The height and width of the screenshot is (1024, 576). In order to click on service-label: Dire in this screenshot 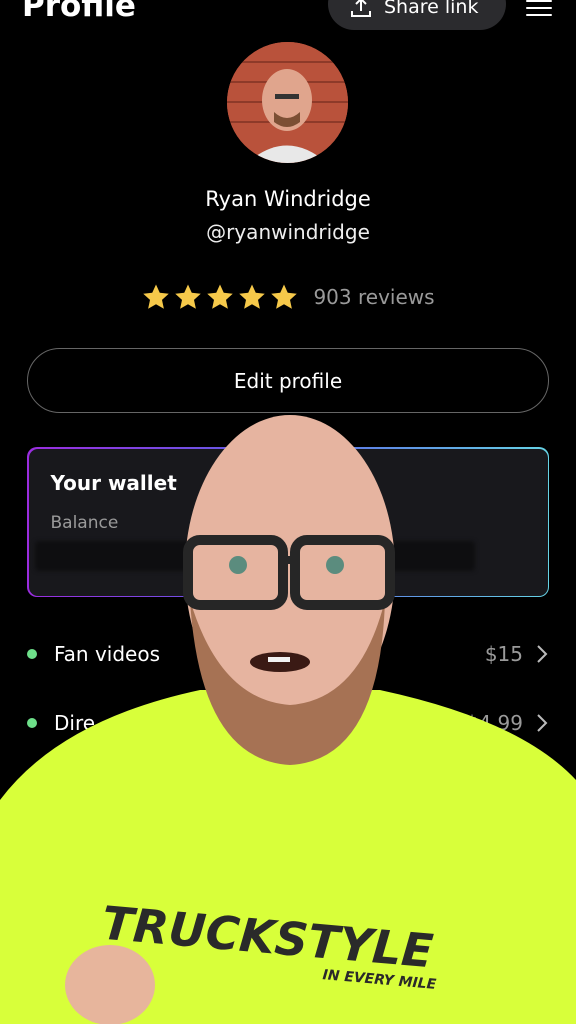, I will do `click(75, 723)`.